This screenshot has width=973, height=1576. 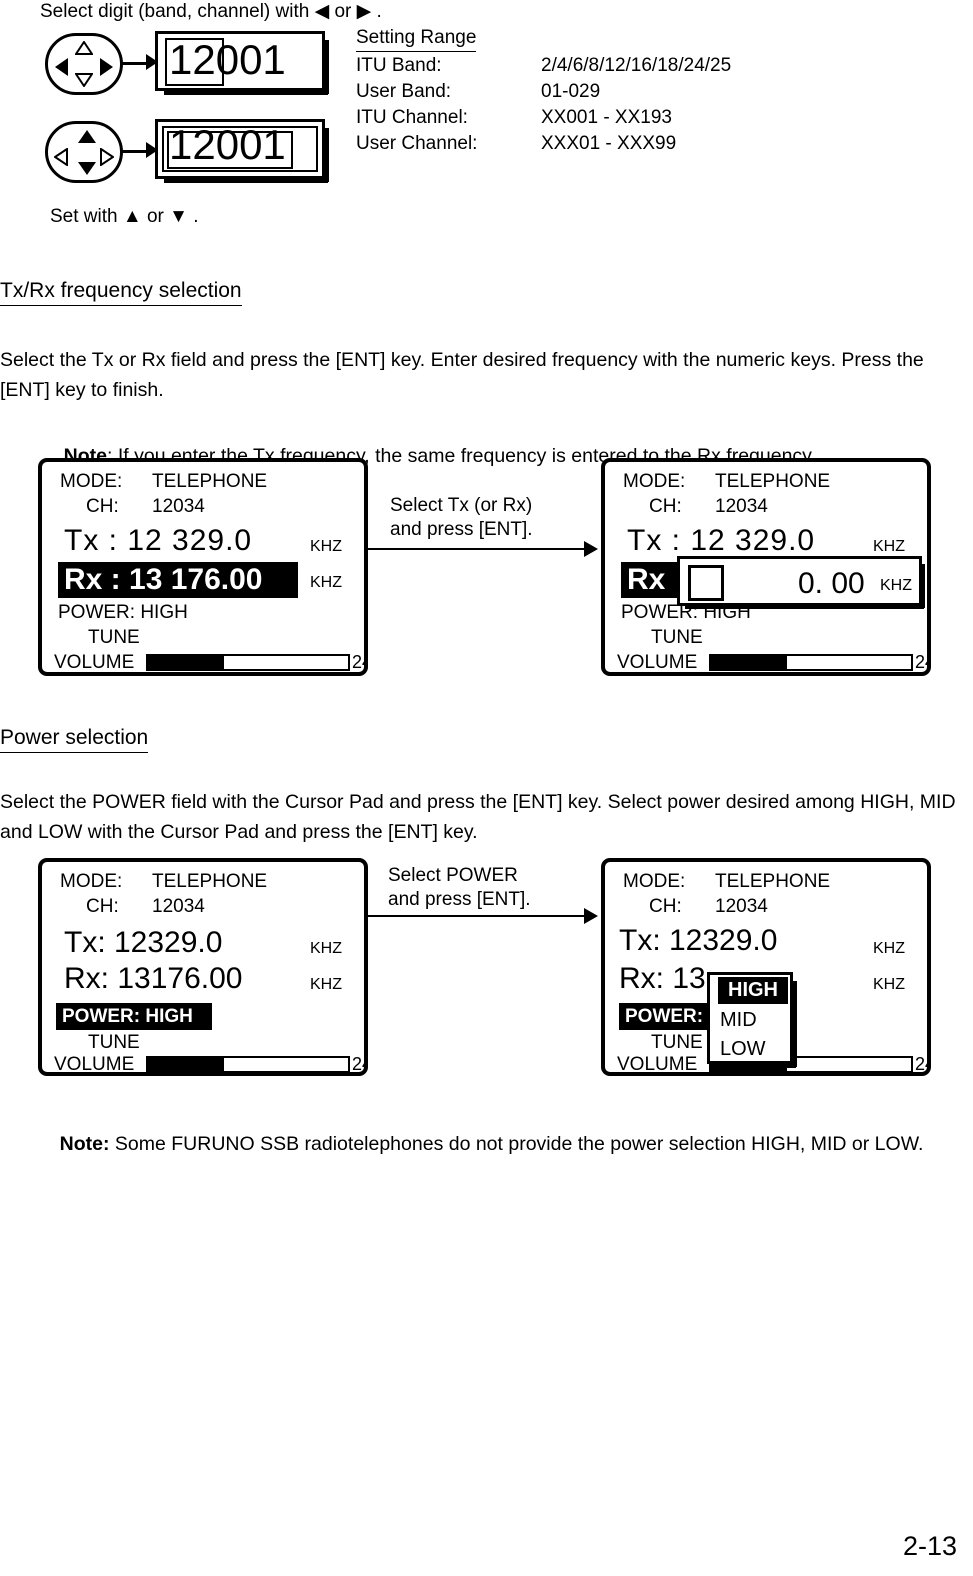 I want to click on itu-band-value: 2/4/6/8/12/16/18/24/25, so click(x=636, y=65).